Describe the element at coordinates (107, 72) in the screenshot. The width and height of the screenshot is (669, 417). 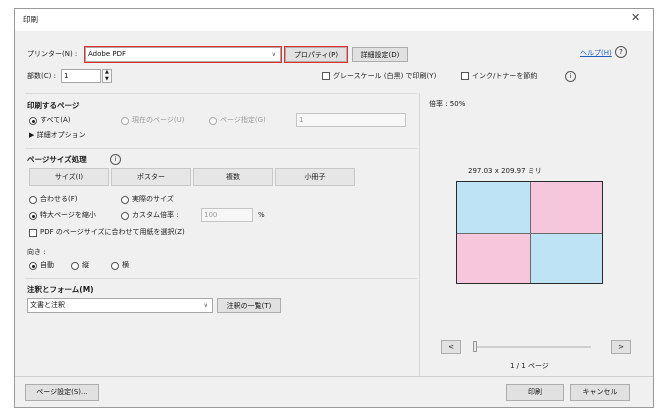
I see `stepper-up-icon: ▲` at that location.